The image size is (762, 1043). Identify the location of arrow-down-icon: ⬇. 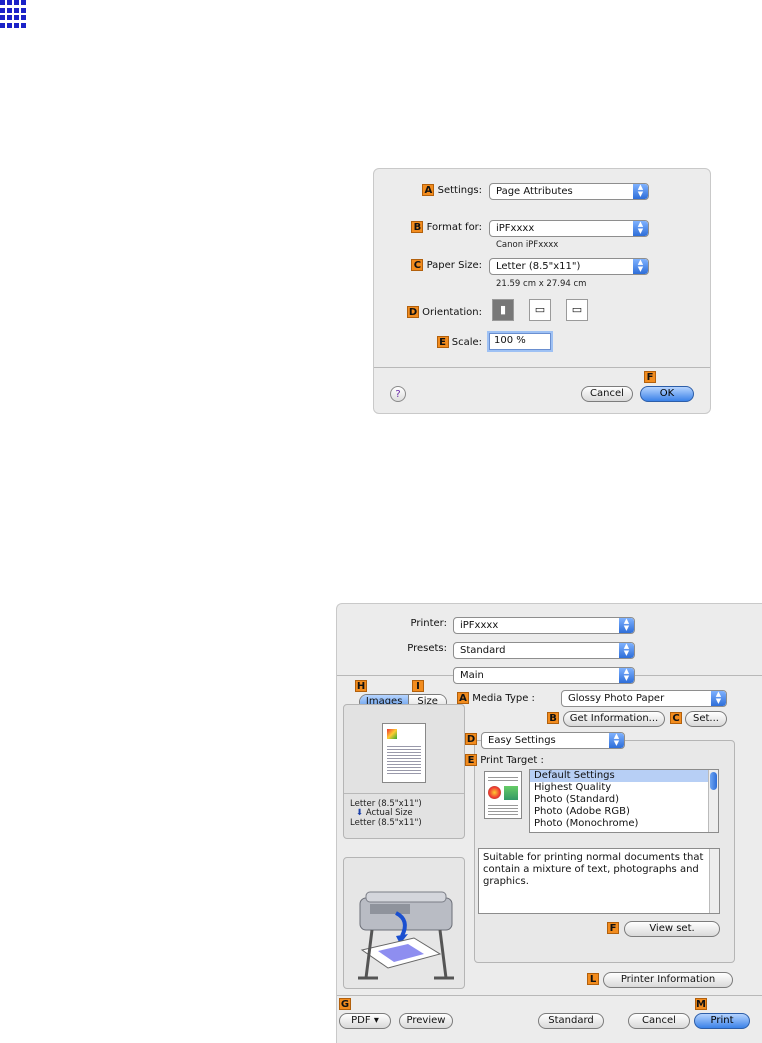
(360, 813).